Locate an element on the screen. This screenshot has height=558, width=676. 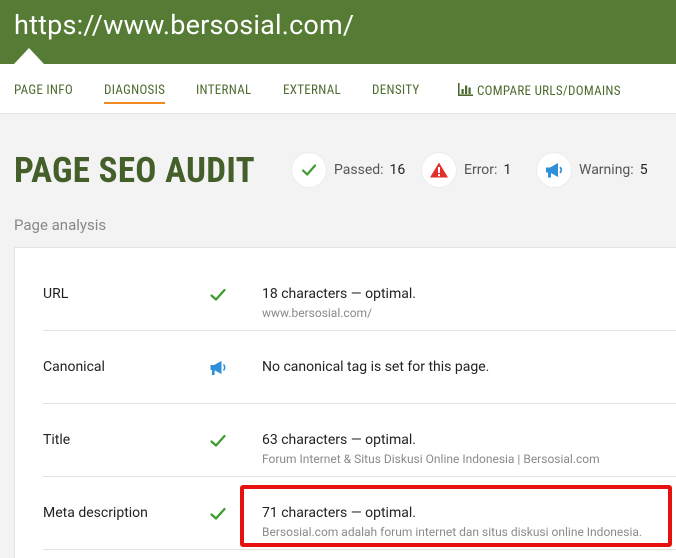
tab-page-info: PAGE INFO is located at coordinates (43, 90).